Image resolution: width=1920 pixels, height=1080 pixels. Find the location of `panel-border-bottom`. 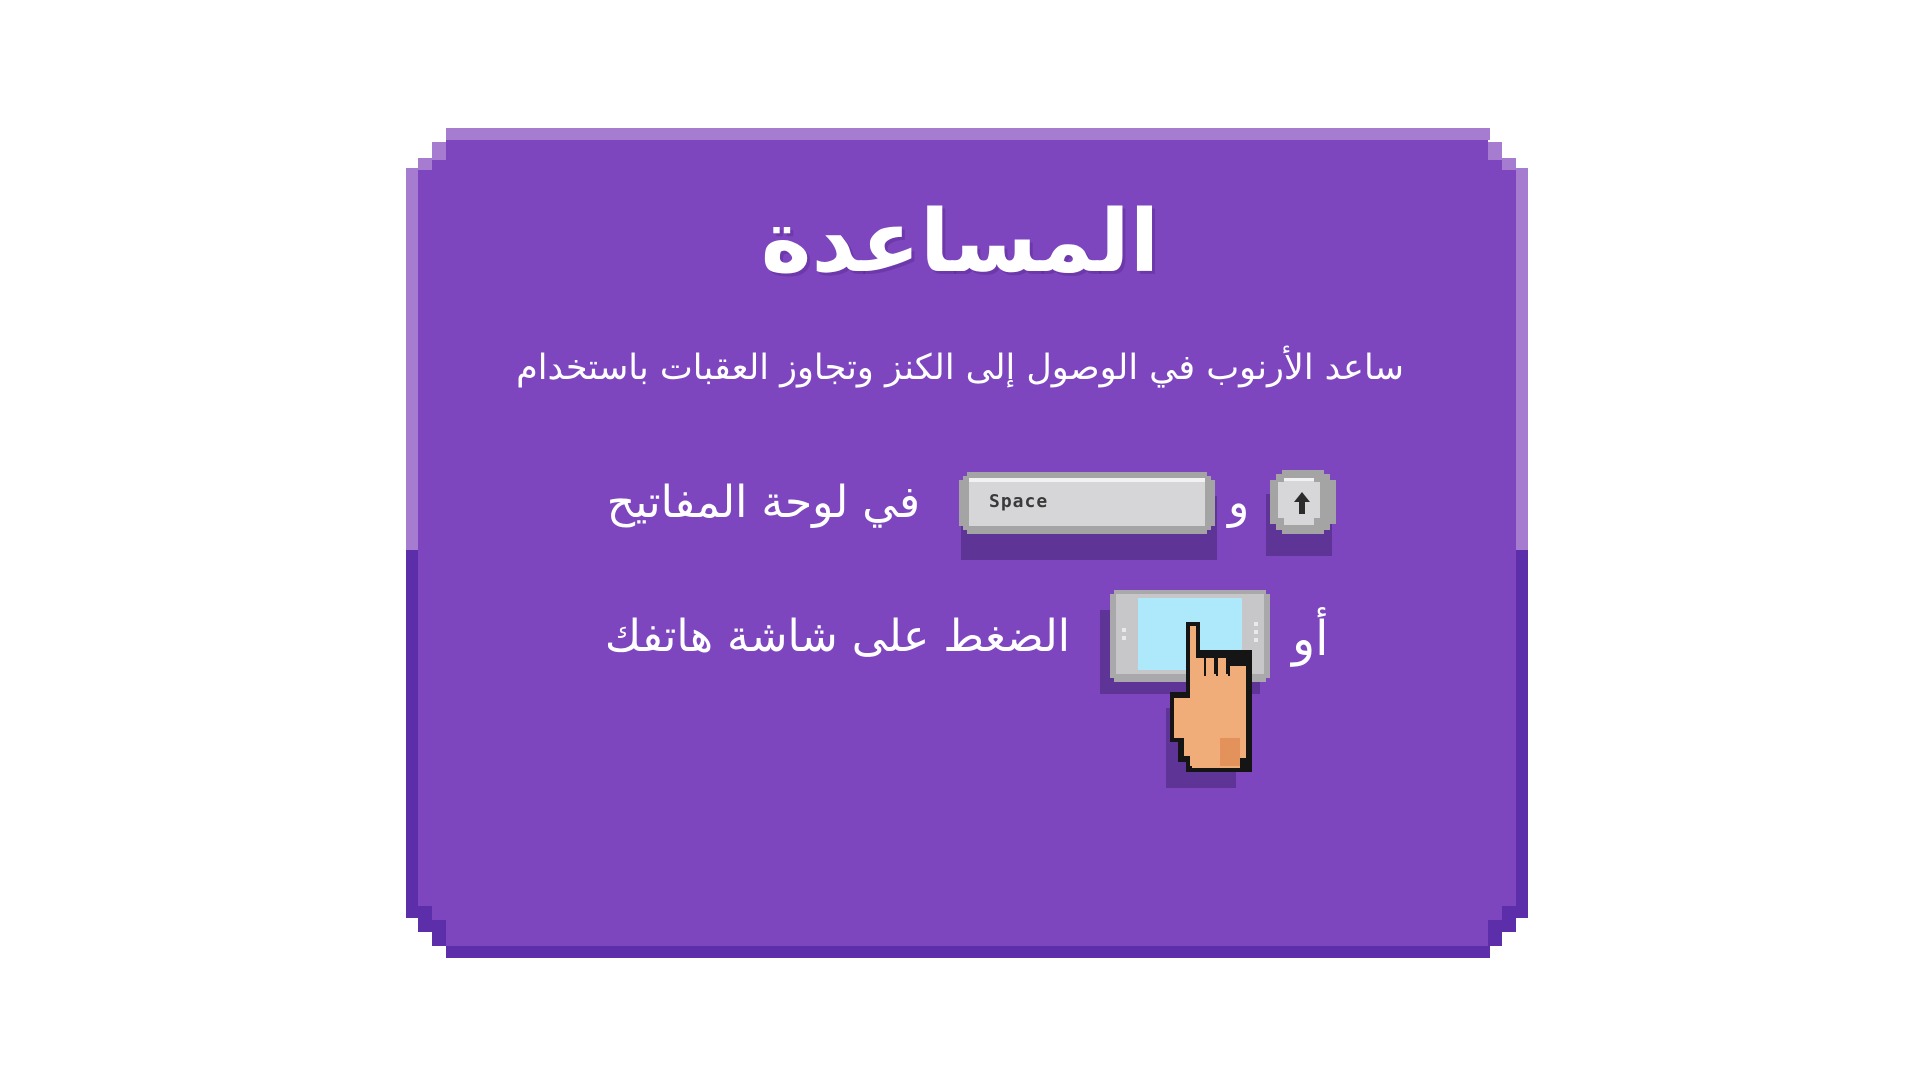

panel-border-bottom is located at coordinates (968, 952).